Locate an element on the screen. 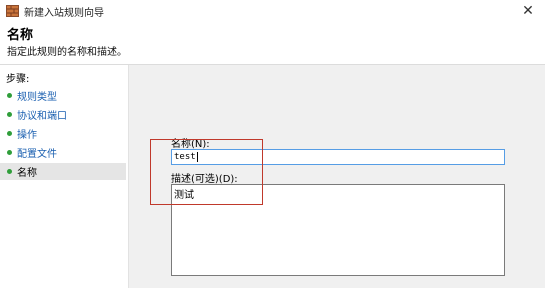  step-protocol-port: 协议和端口 is located at coordinates (63, 114).